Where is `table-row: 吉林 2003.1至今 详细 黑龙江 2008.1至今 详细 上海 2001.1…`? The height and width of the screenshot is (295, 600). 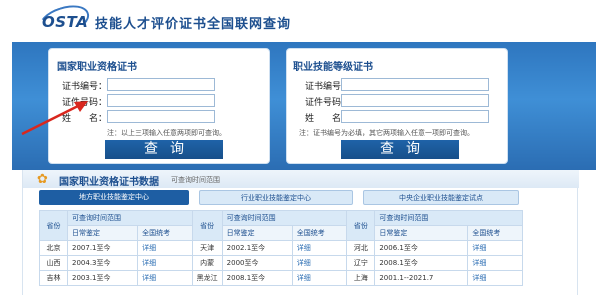 table-row: 吉林 2003.1至今 详细 黑龙江 2008.1至今 详细 上海 2001.1… is located at coordinates (281, 278).